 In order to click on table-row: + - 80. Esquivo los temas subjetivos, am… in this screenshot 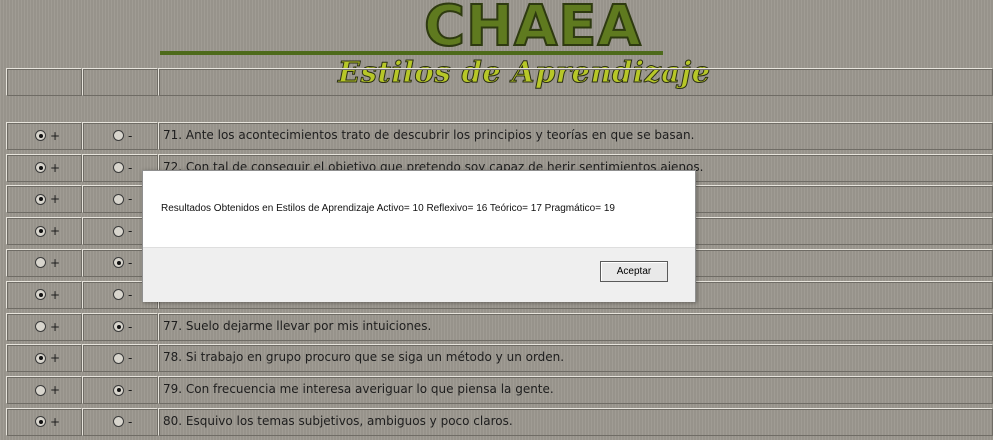, I will do `click(499, 423)`.